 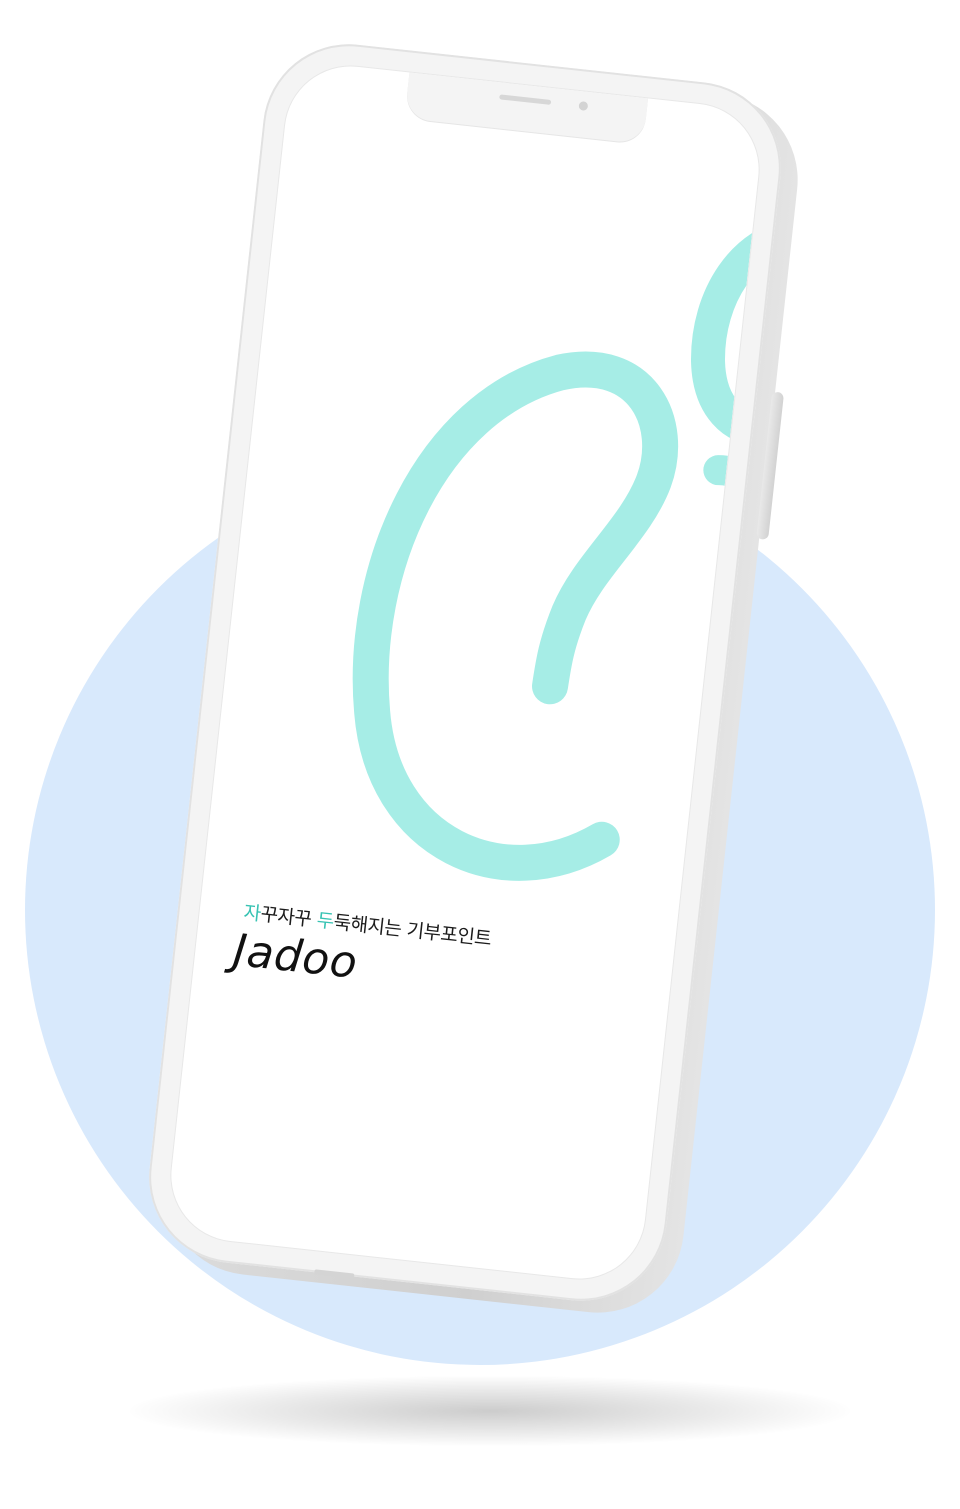 I want to click on speaker-grille-icon, so click(x=525, y=99).